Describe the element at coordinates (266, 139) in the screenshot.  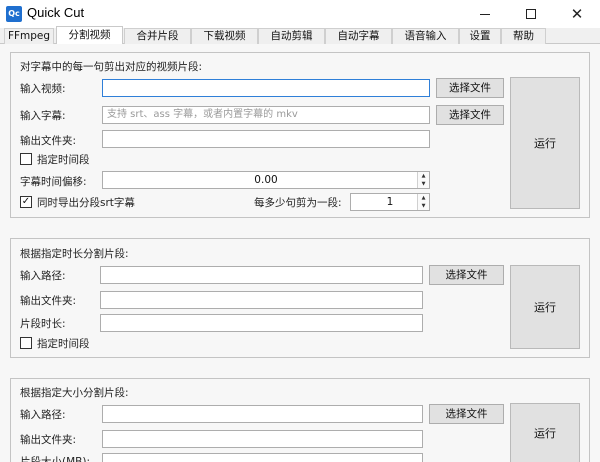
I see `output-folder-field` at that location.